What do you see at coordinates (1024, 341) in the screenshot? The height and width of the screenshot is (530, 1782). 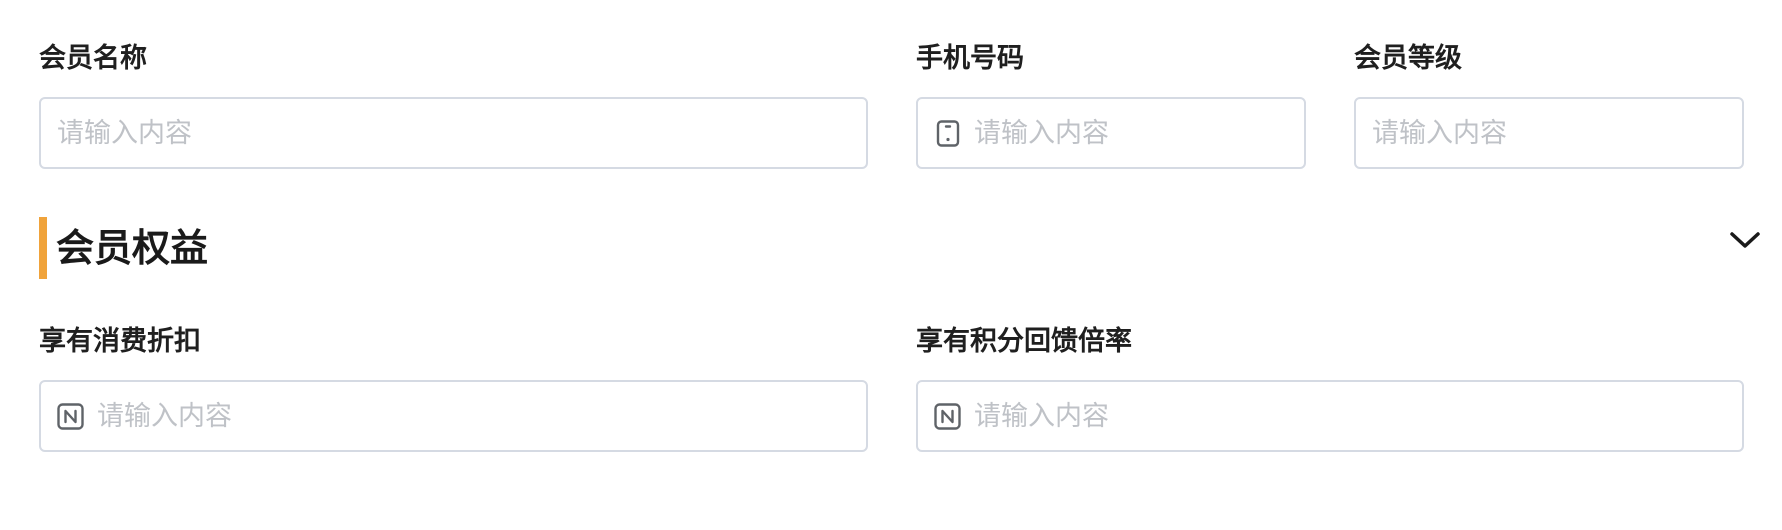 I see `points-rate-label: 享有积分回馈倍率` at bounding box center [1024, 341].